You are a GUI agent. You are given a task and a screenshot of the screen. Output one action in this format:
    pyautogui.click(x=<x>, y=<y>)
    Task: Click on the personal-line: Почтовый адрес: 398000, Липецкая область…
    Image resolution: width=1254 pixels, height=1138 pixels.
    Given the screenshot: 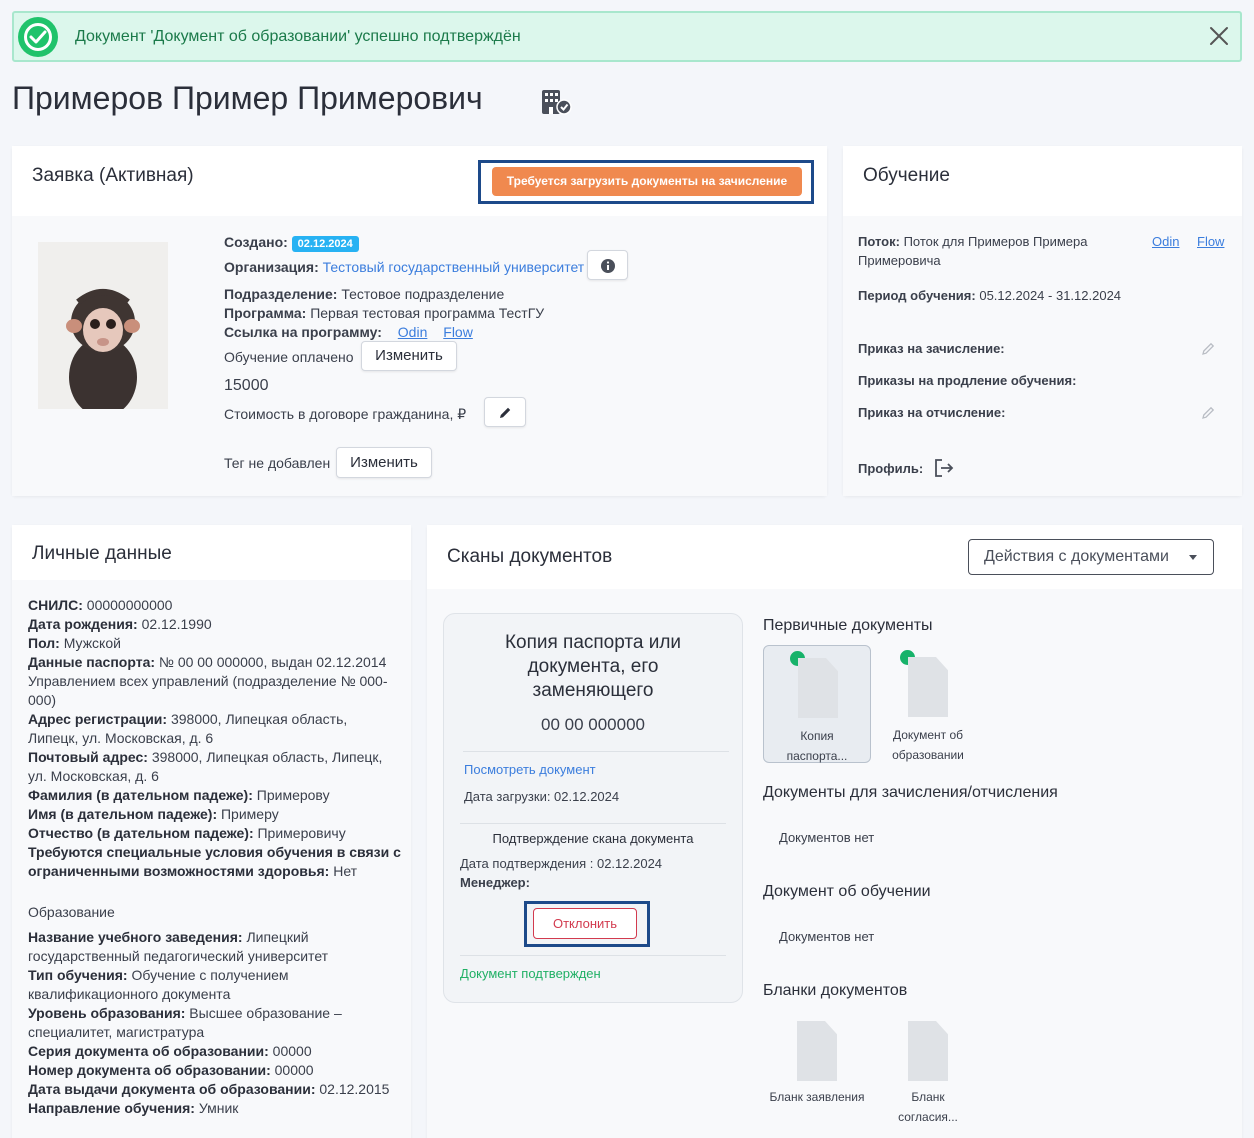 What is the action you would take?
    pyautogui.click(x=205, y=757)
    